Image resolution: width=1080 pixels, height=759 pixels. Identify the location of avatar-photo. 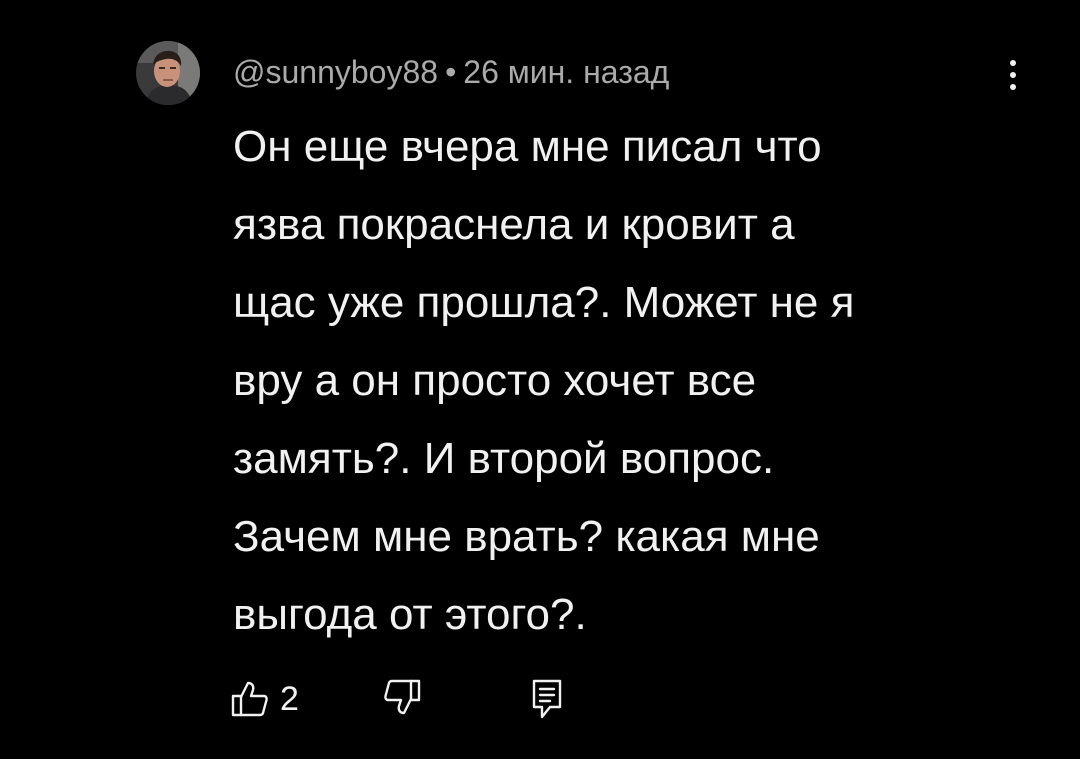
(168, 73).